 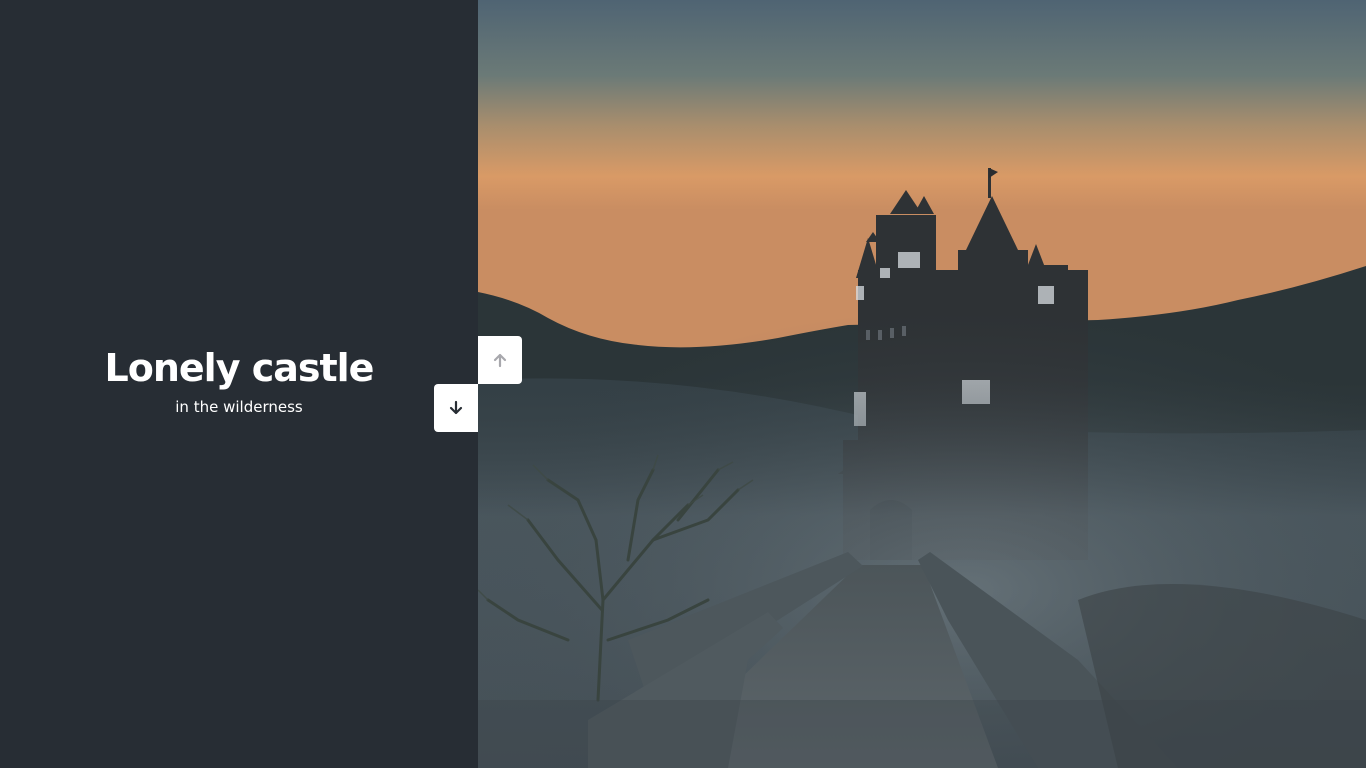 What do you see at coordinates (239, 407) in the screenshot?
I see `slide-subtitle: in the wilderness` at bounding box center [239, 407].